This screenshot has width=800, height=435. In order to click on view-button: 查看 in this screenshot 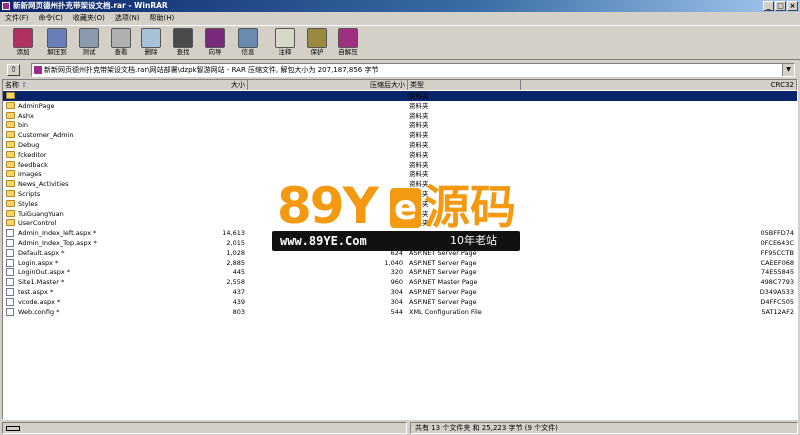, I will do `click(121, 43)`.